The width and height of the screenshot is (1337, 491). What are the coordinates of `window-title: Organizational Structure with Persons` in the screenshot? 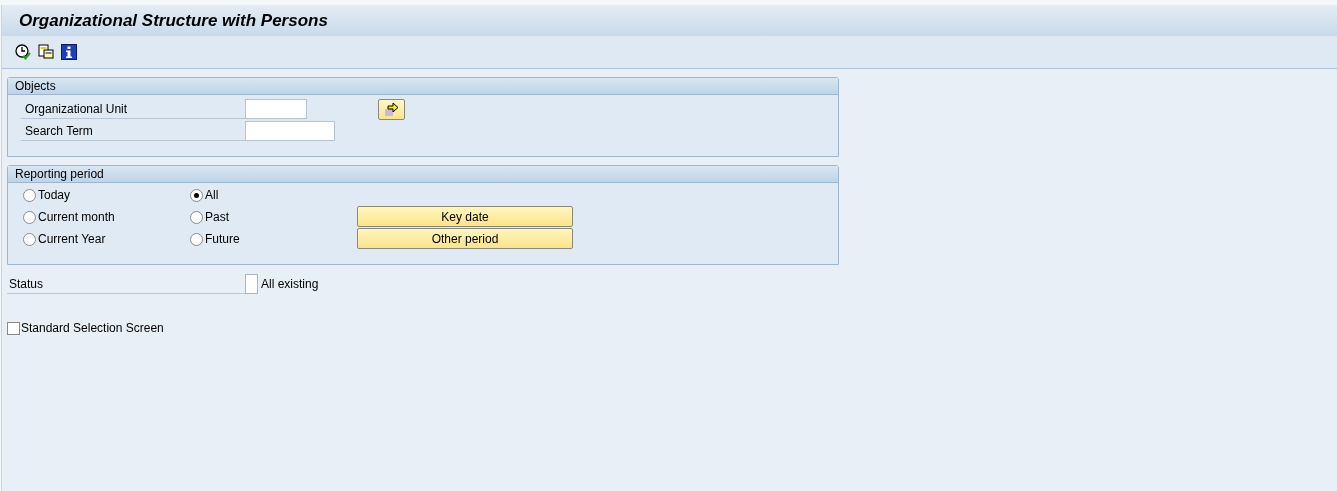 It's located at (173, 20).